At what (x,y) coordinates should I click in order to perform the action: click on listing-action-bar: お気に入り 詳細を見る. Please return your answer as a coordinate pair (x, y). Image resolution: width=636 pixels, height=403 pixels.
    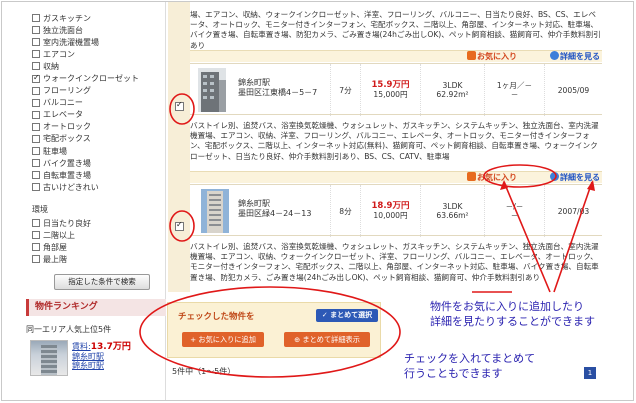
    Looking at the image, I should click on (396, 56).